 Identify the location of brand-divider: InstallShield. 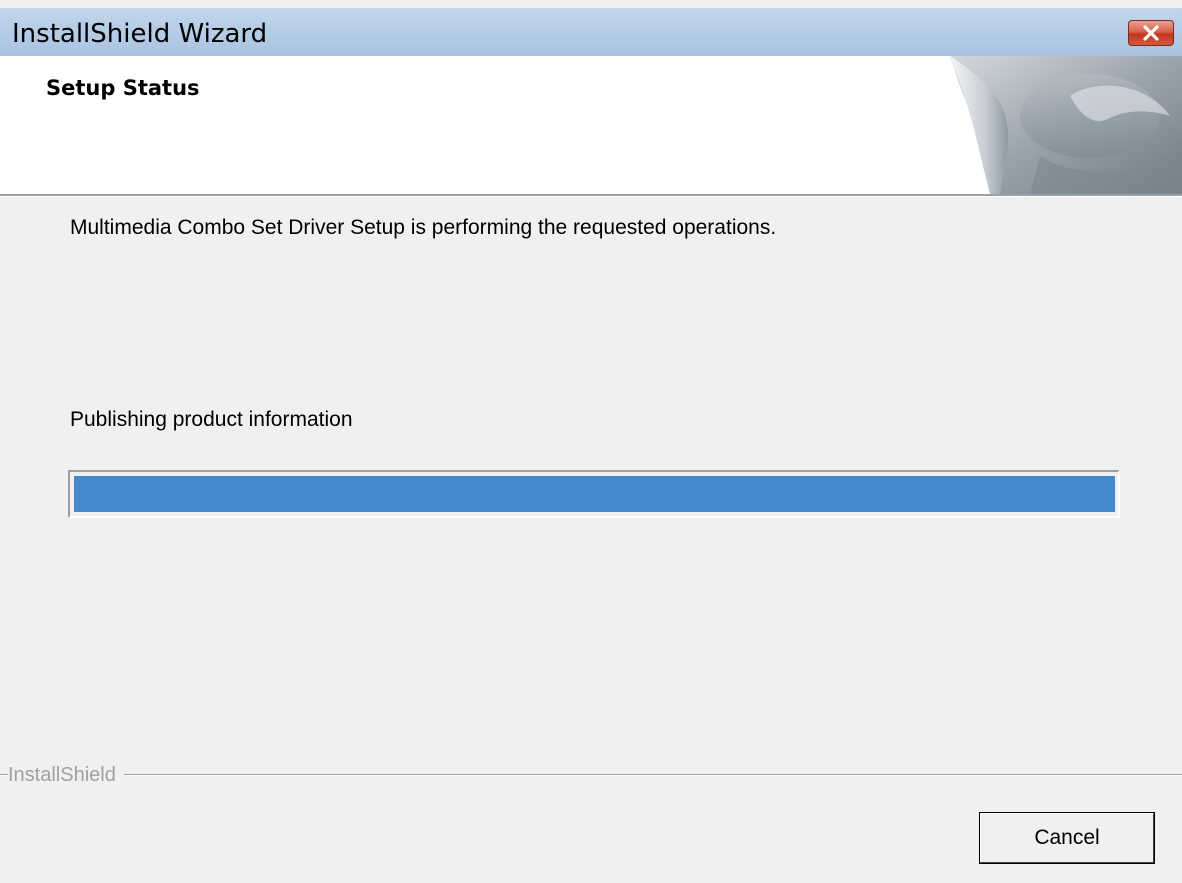
(591, 775).